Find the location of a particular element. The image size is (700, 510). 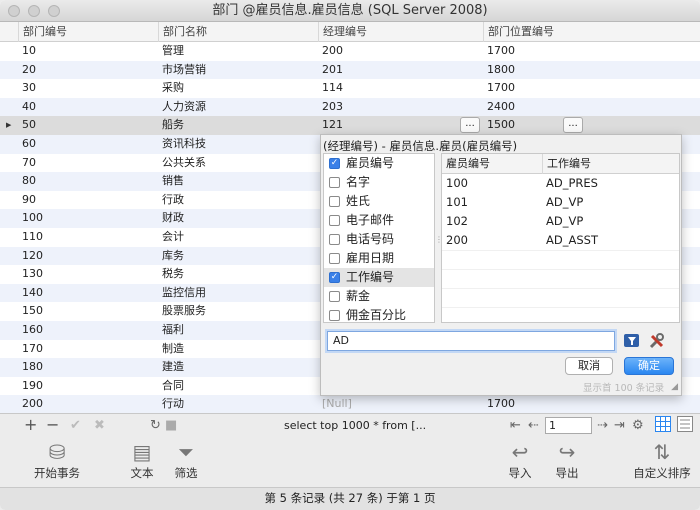

cell-dept-name: 资讯科技 is located at coordinates (182, 144).